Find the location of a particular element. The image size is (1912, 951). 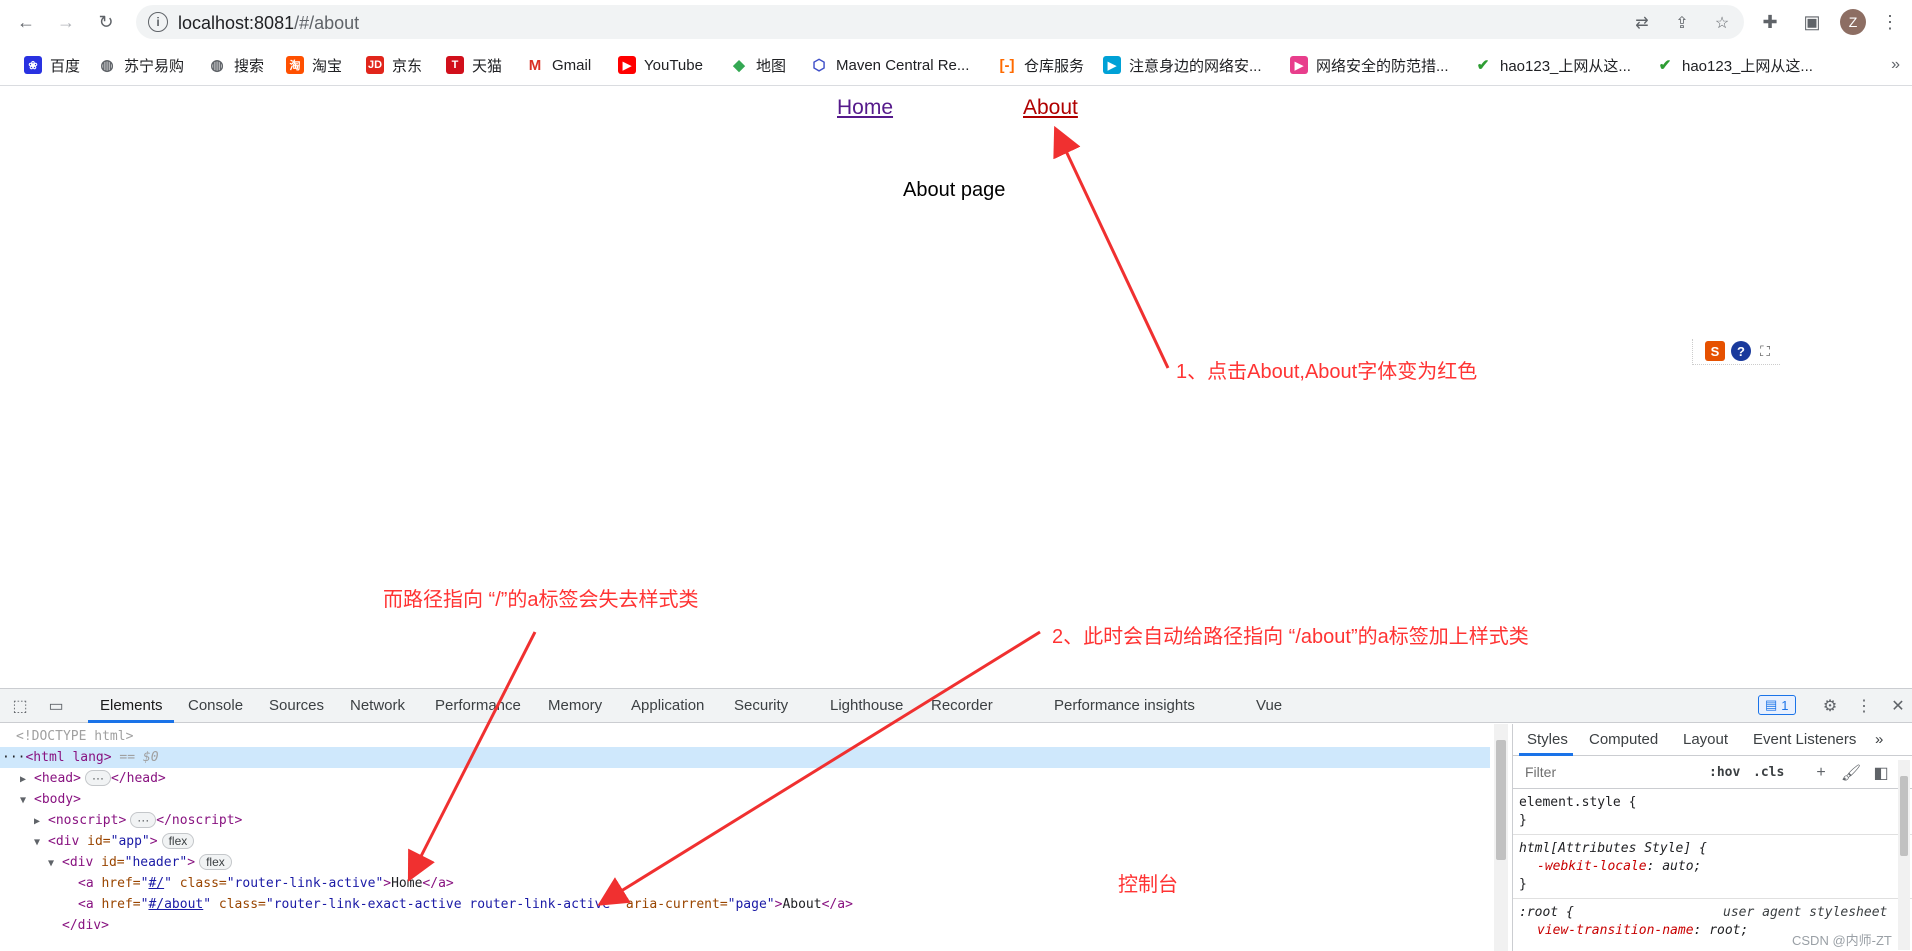

href-about-link: #/about is located at coordinates (175, 904).